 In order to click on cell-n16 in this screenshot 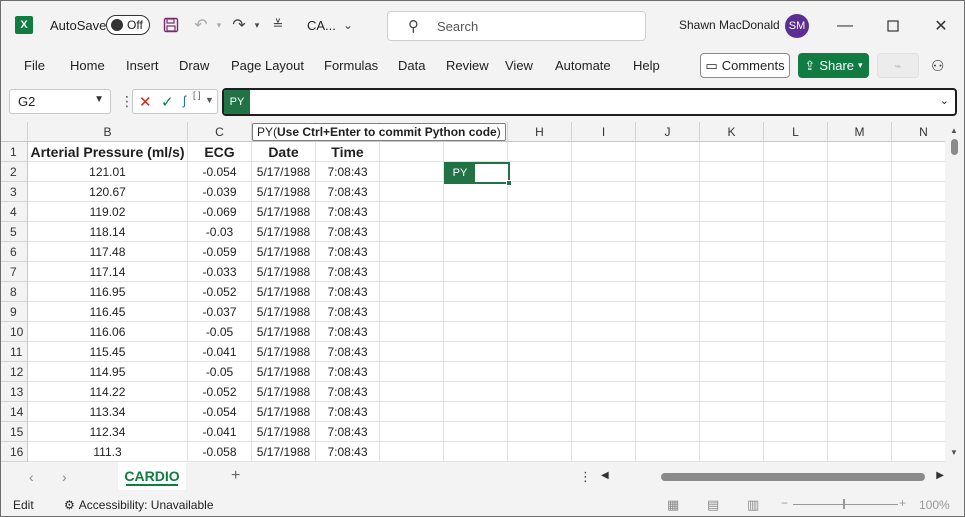, I will do `click(918, 452)`.